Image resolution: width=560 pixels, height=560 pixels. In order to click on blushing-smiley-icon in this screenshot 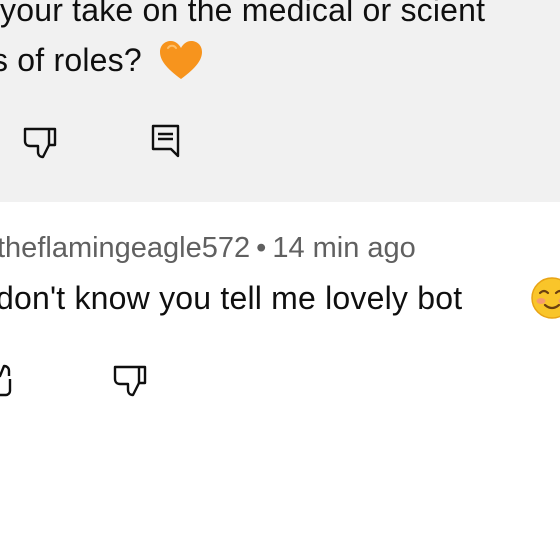, I will do `click(545, 298)`.